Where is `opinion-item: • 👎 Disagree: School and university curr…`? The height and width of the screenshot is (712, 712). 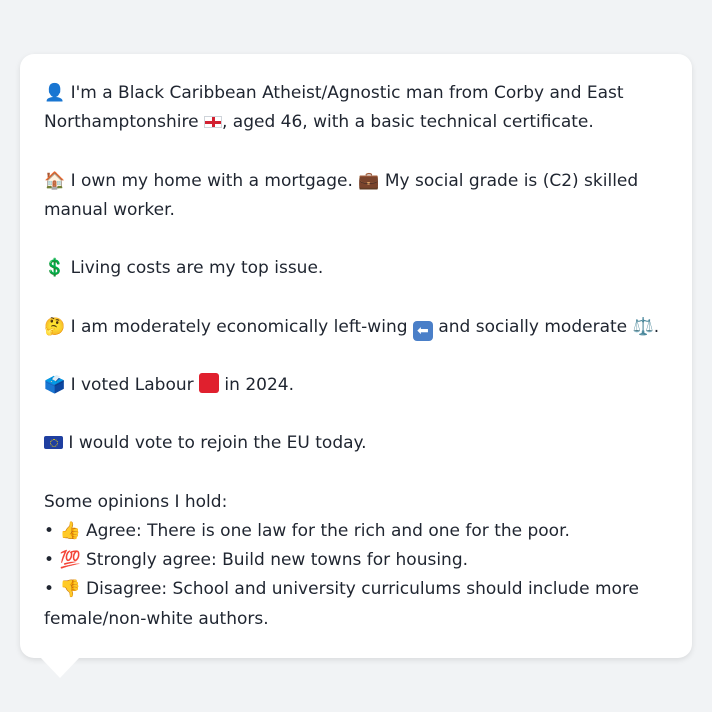
opinion-item: • 👎 Disagree: School and university curr… is located at coordinates (341, 604).